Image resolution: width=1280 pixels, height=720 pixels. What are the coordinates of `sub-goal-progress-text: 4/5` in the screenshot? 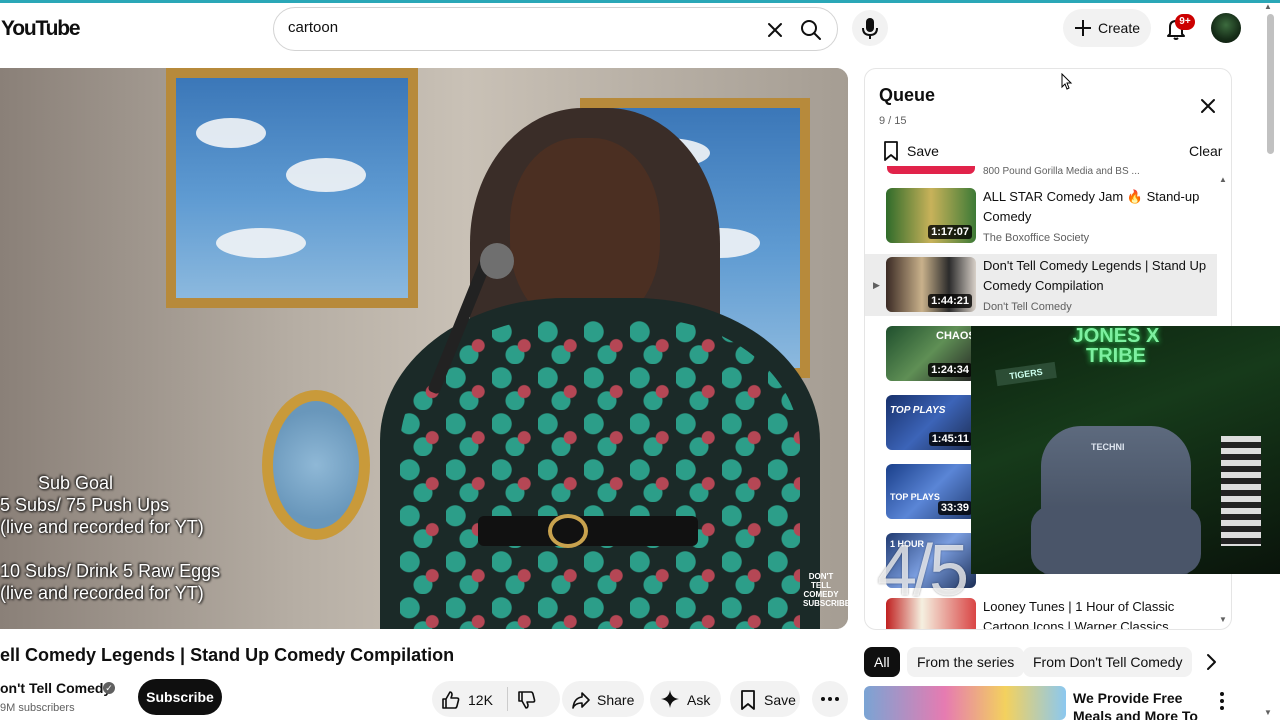 It's located at (923, 571).